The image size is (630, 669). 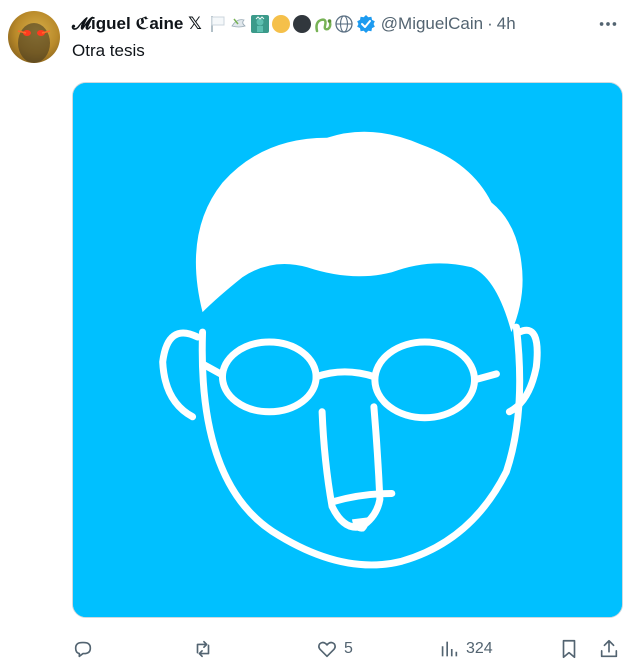 I want to click on author-avatar, so click(x=34, y=37).